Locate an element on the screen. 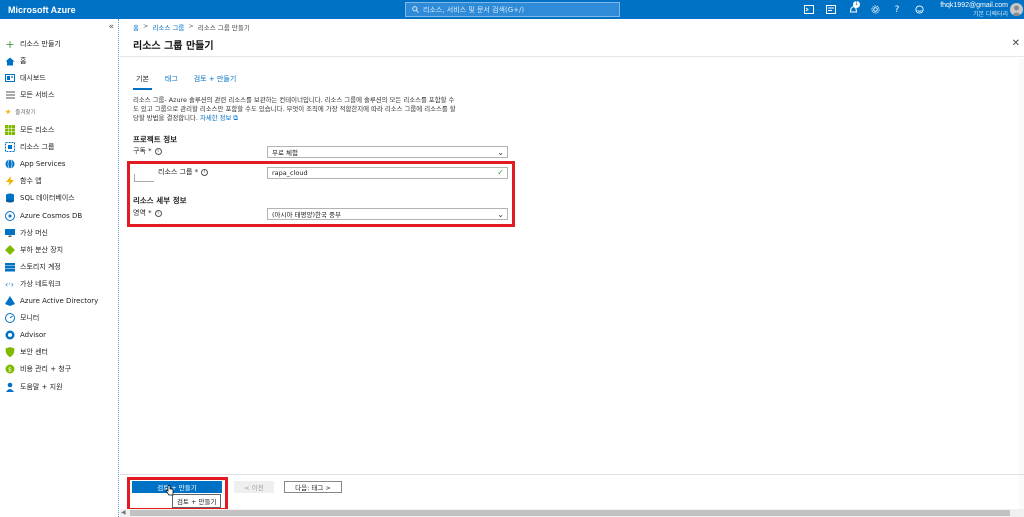 This screenshot has height=517, width=1024. sidebar-item: 도움말 + 지원 is located at coordinates (34, 387).